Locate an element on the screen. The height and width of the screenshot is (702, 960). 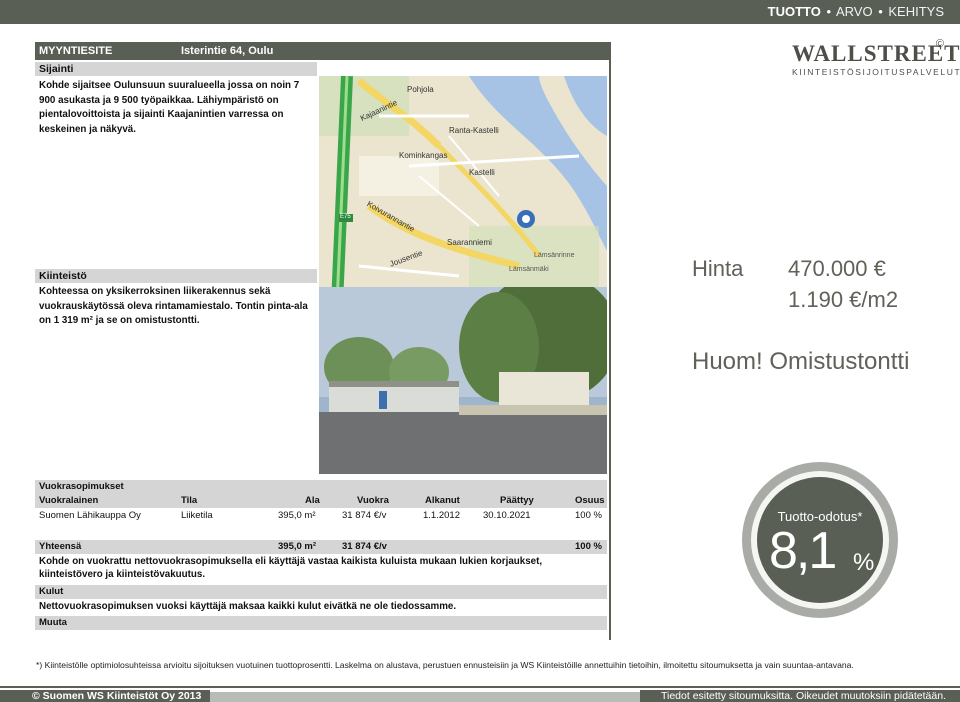
section-heading-property: Kiinteistö is located at coordinates (176, 276).